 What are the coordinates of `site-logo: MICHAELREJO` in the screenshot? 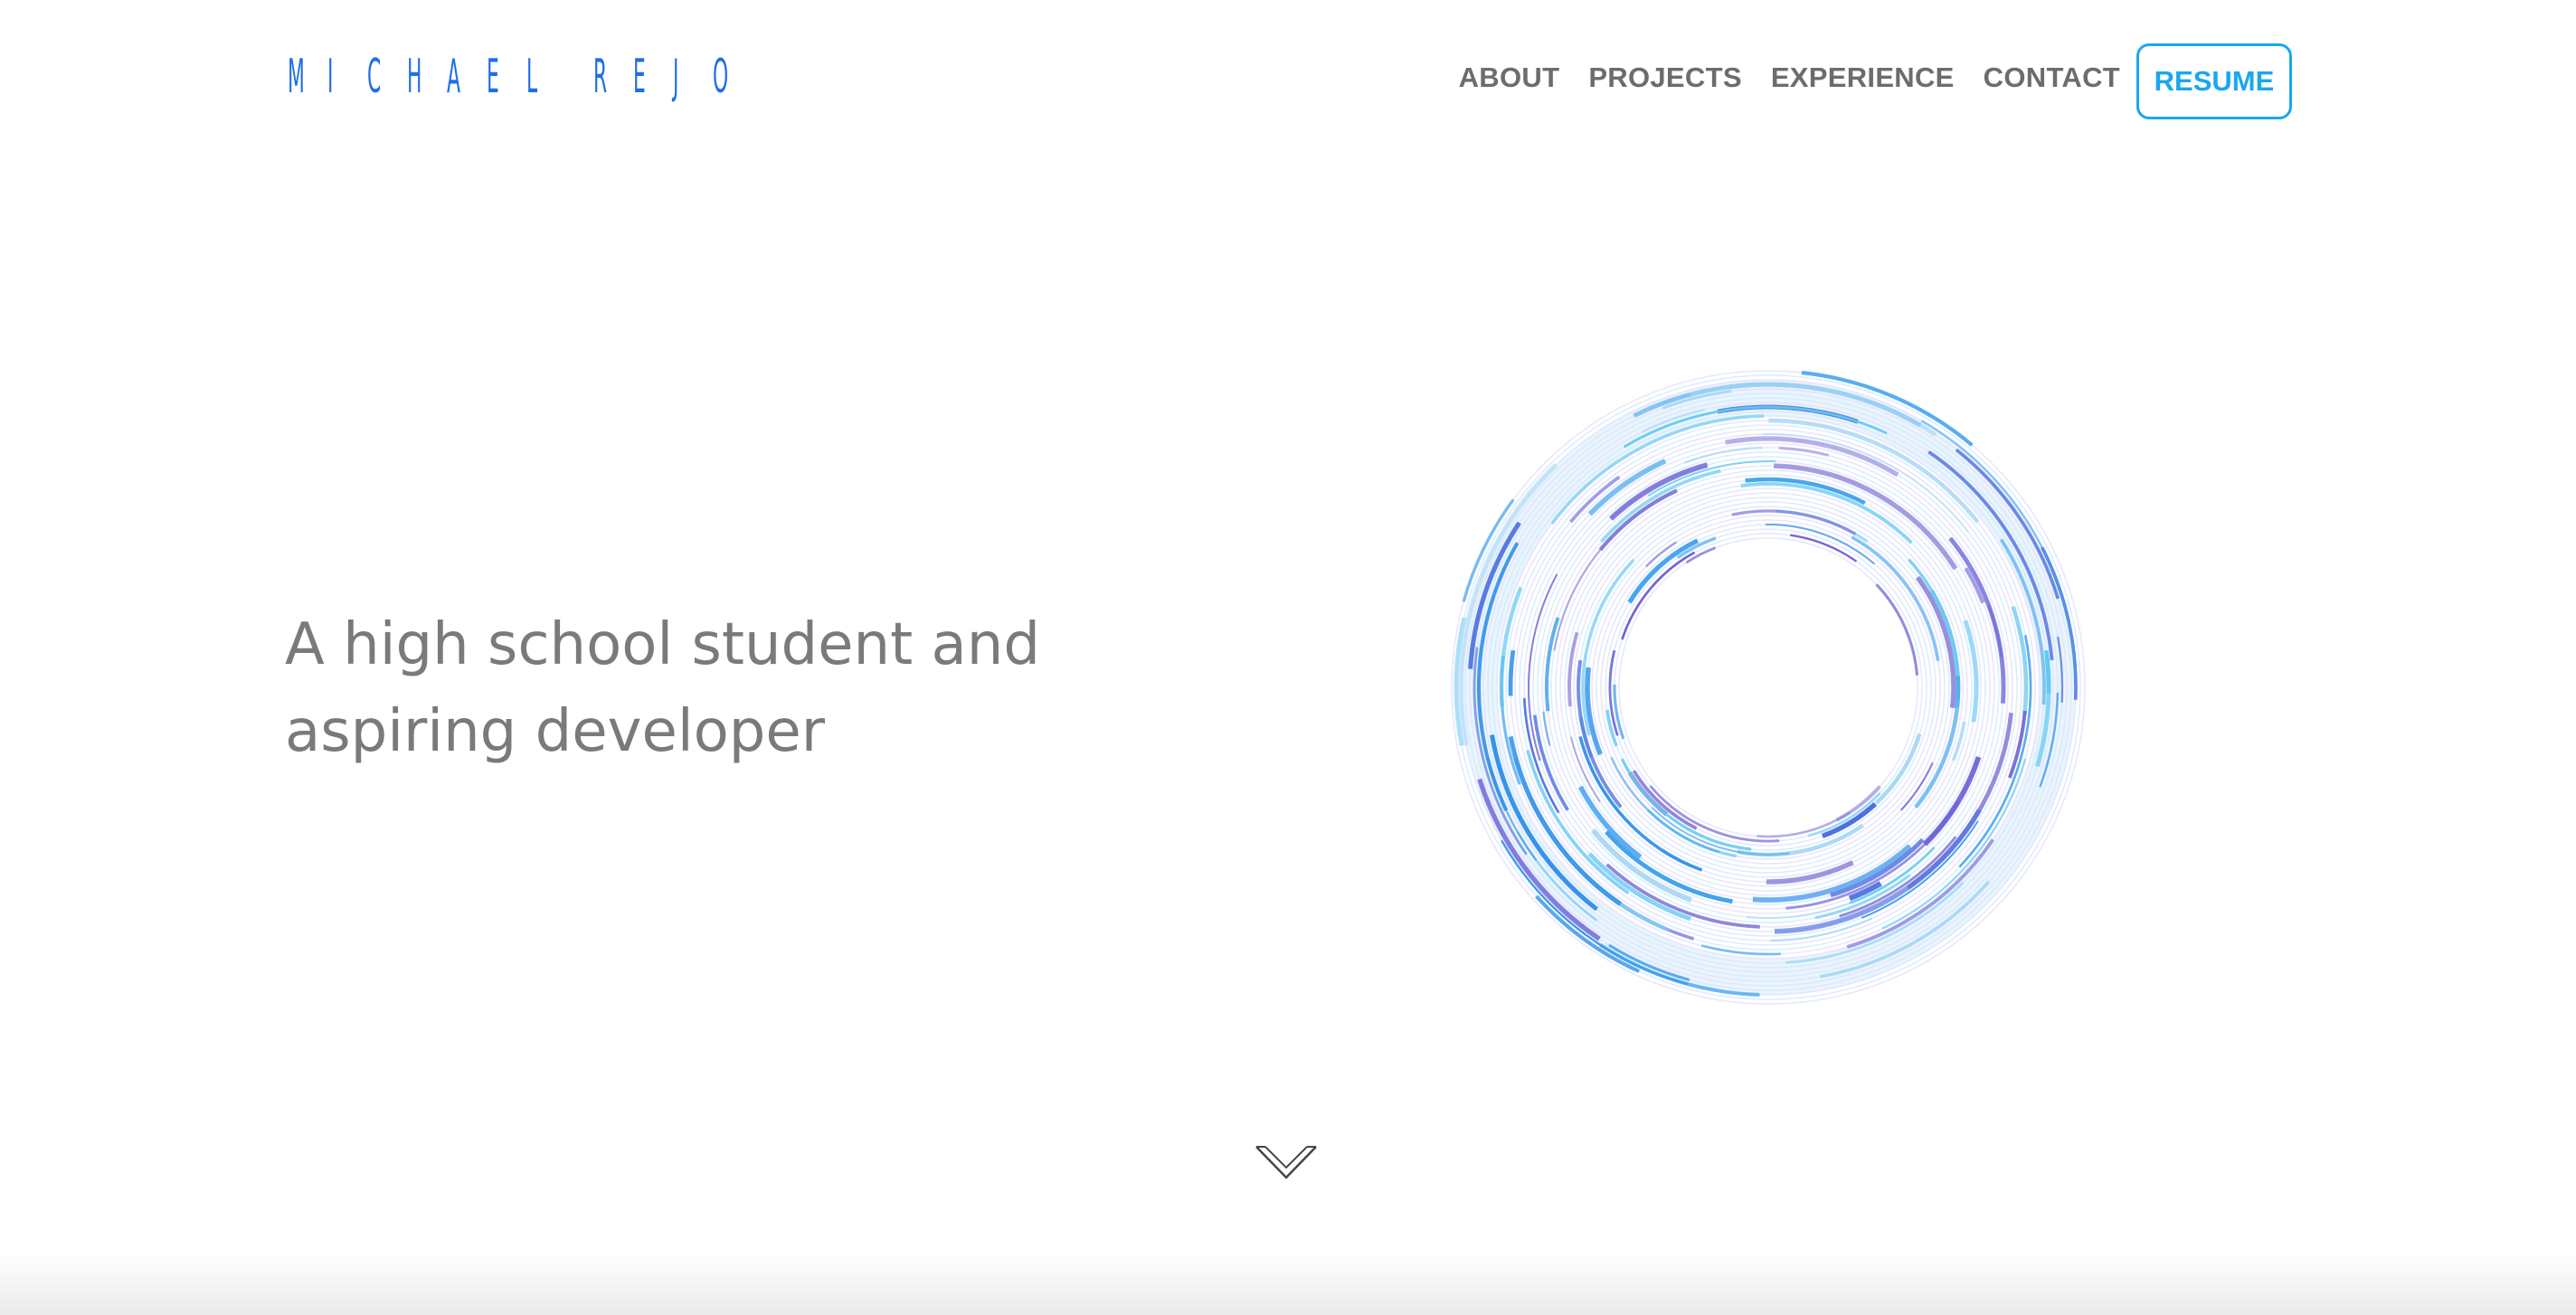 It's located at (520, 77).